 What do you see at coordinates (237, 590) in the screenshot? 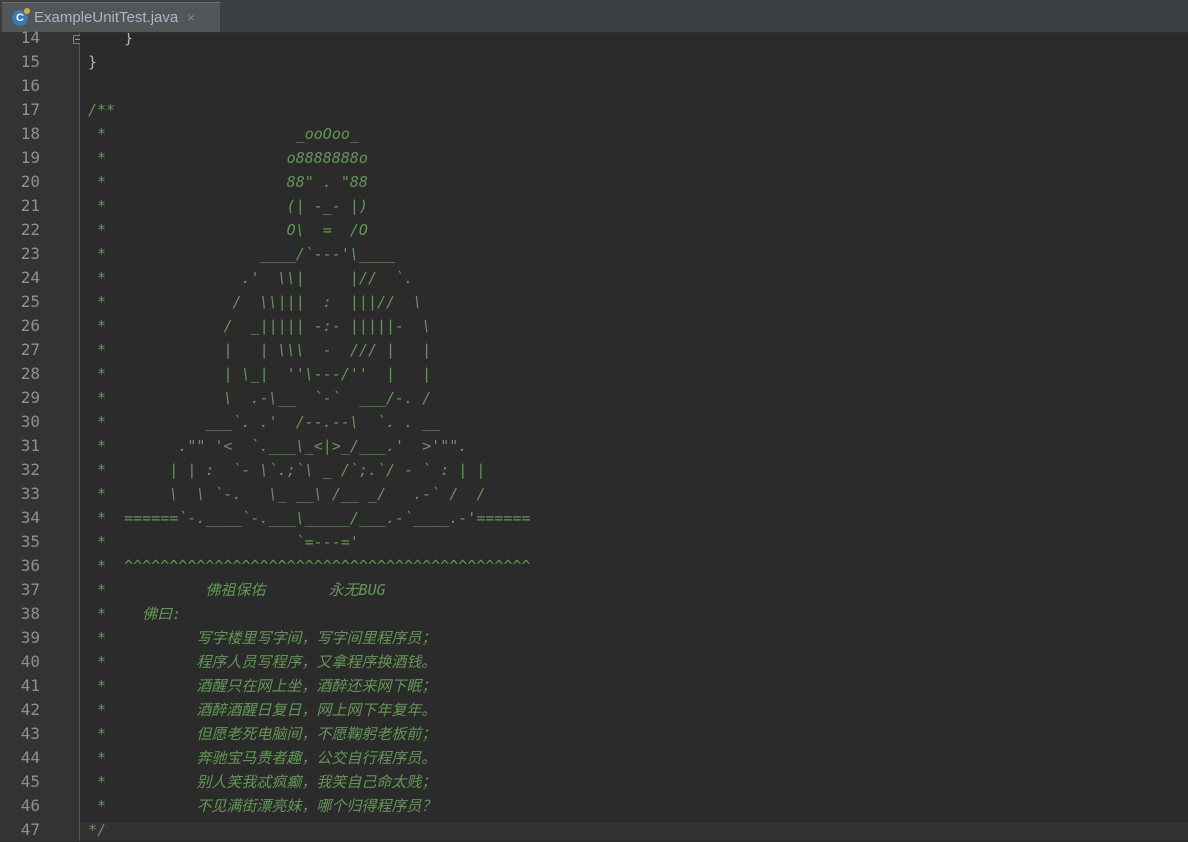
I see `code-line: * 佛祖保佑 永无BUG` at bounding box center [237, 590].